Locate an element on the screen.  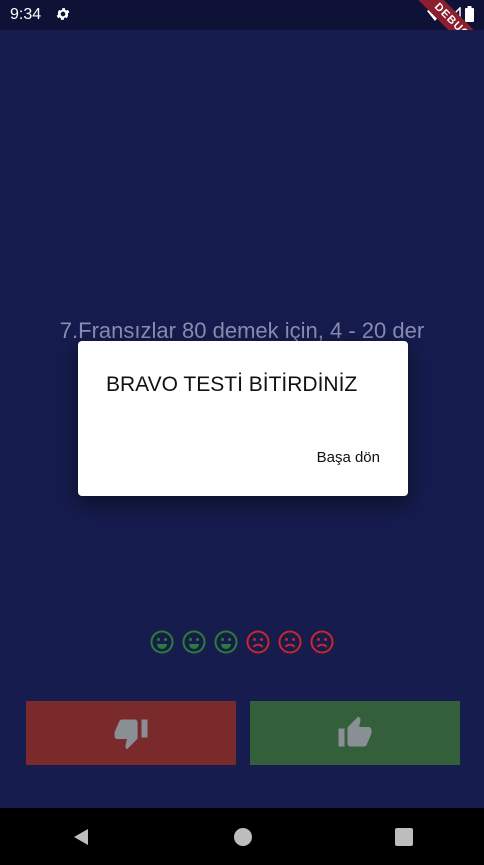
battery-icon is located at coordinates (469, 14).